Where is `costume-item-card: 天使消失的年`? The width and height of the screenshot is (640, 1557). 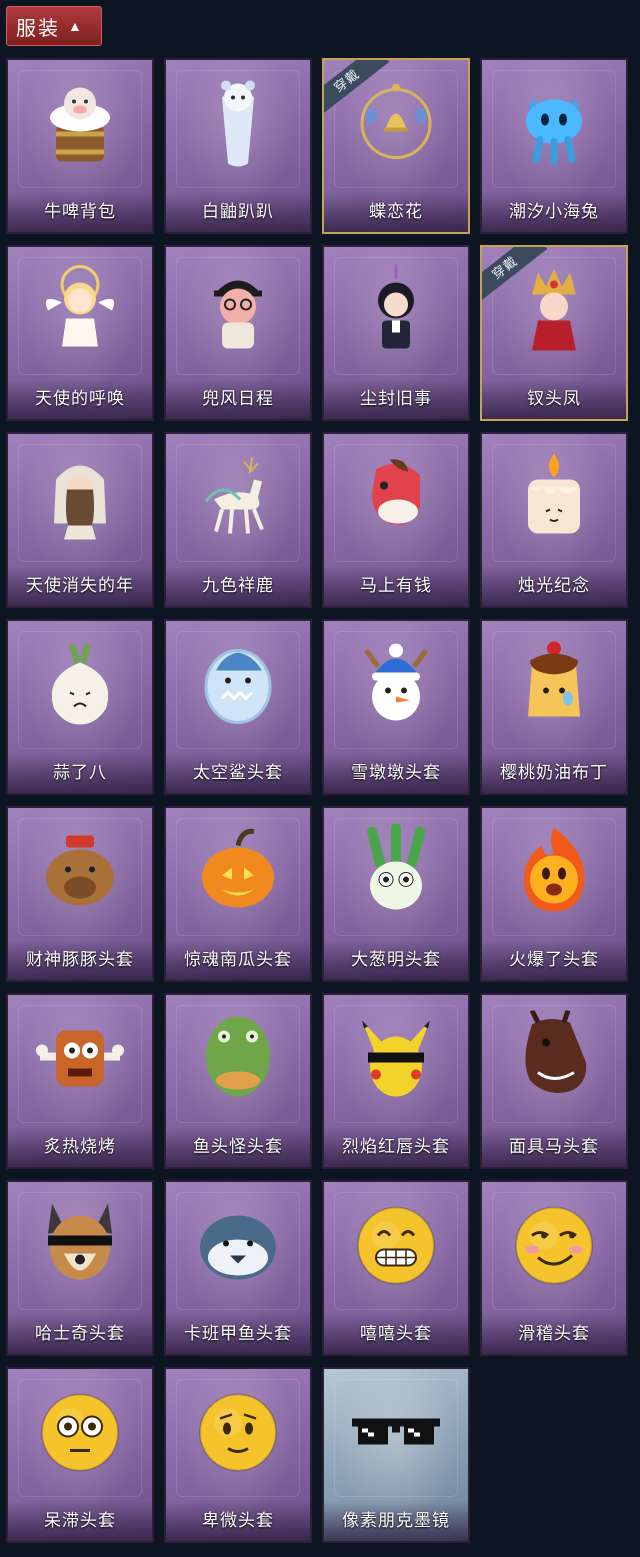 costume-item-card: 天使消失的年 is located at coordinates (80, 520).